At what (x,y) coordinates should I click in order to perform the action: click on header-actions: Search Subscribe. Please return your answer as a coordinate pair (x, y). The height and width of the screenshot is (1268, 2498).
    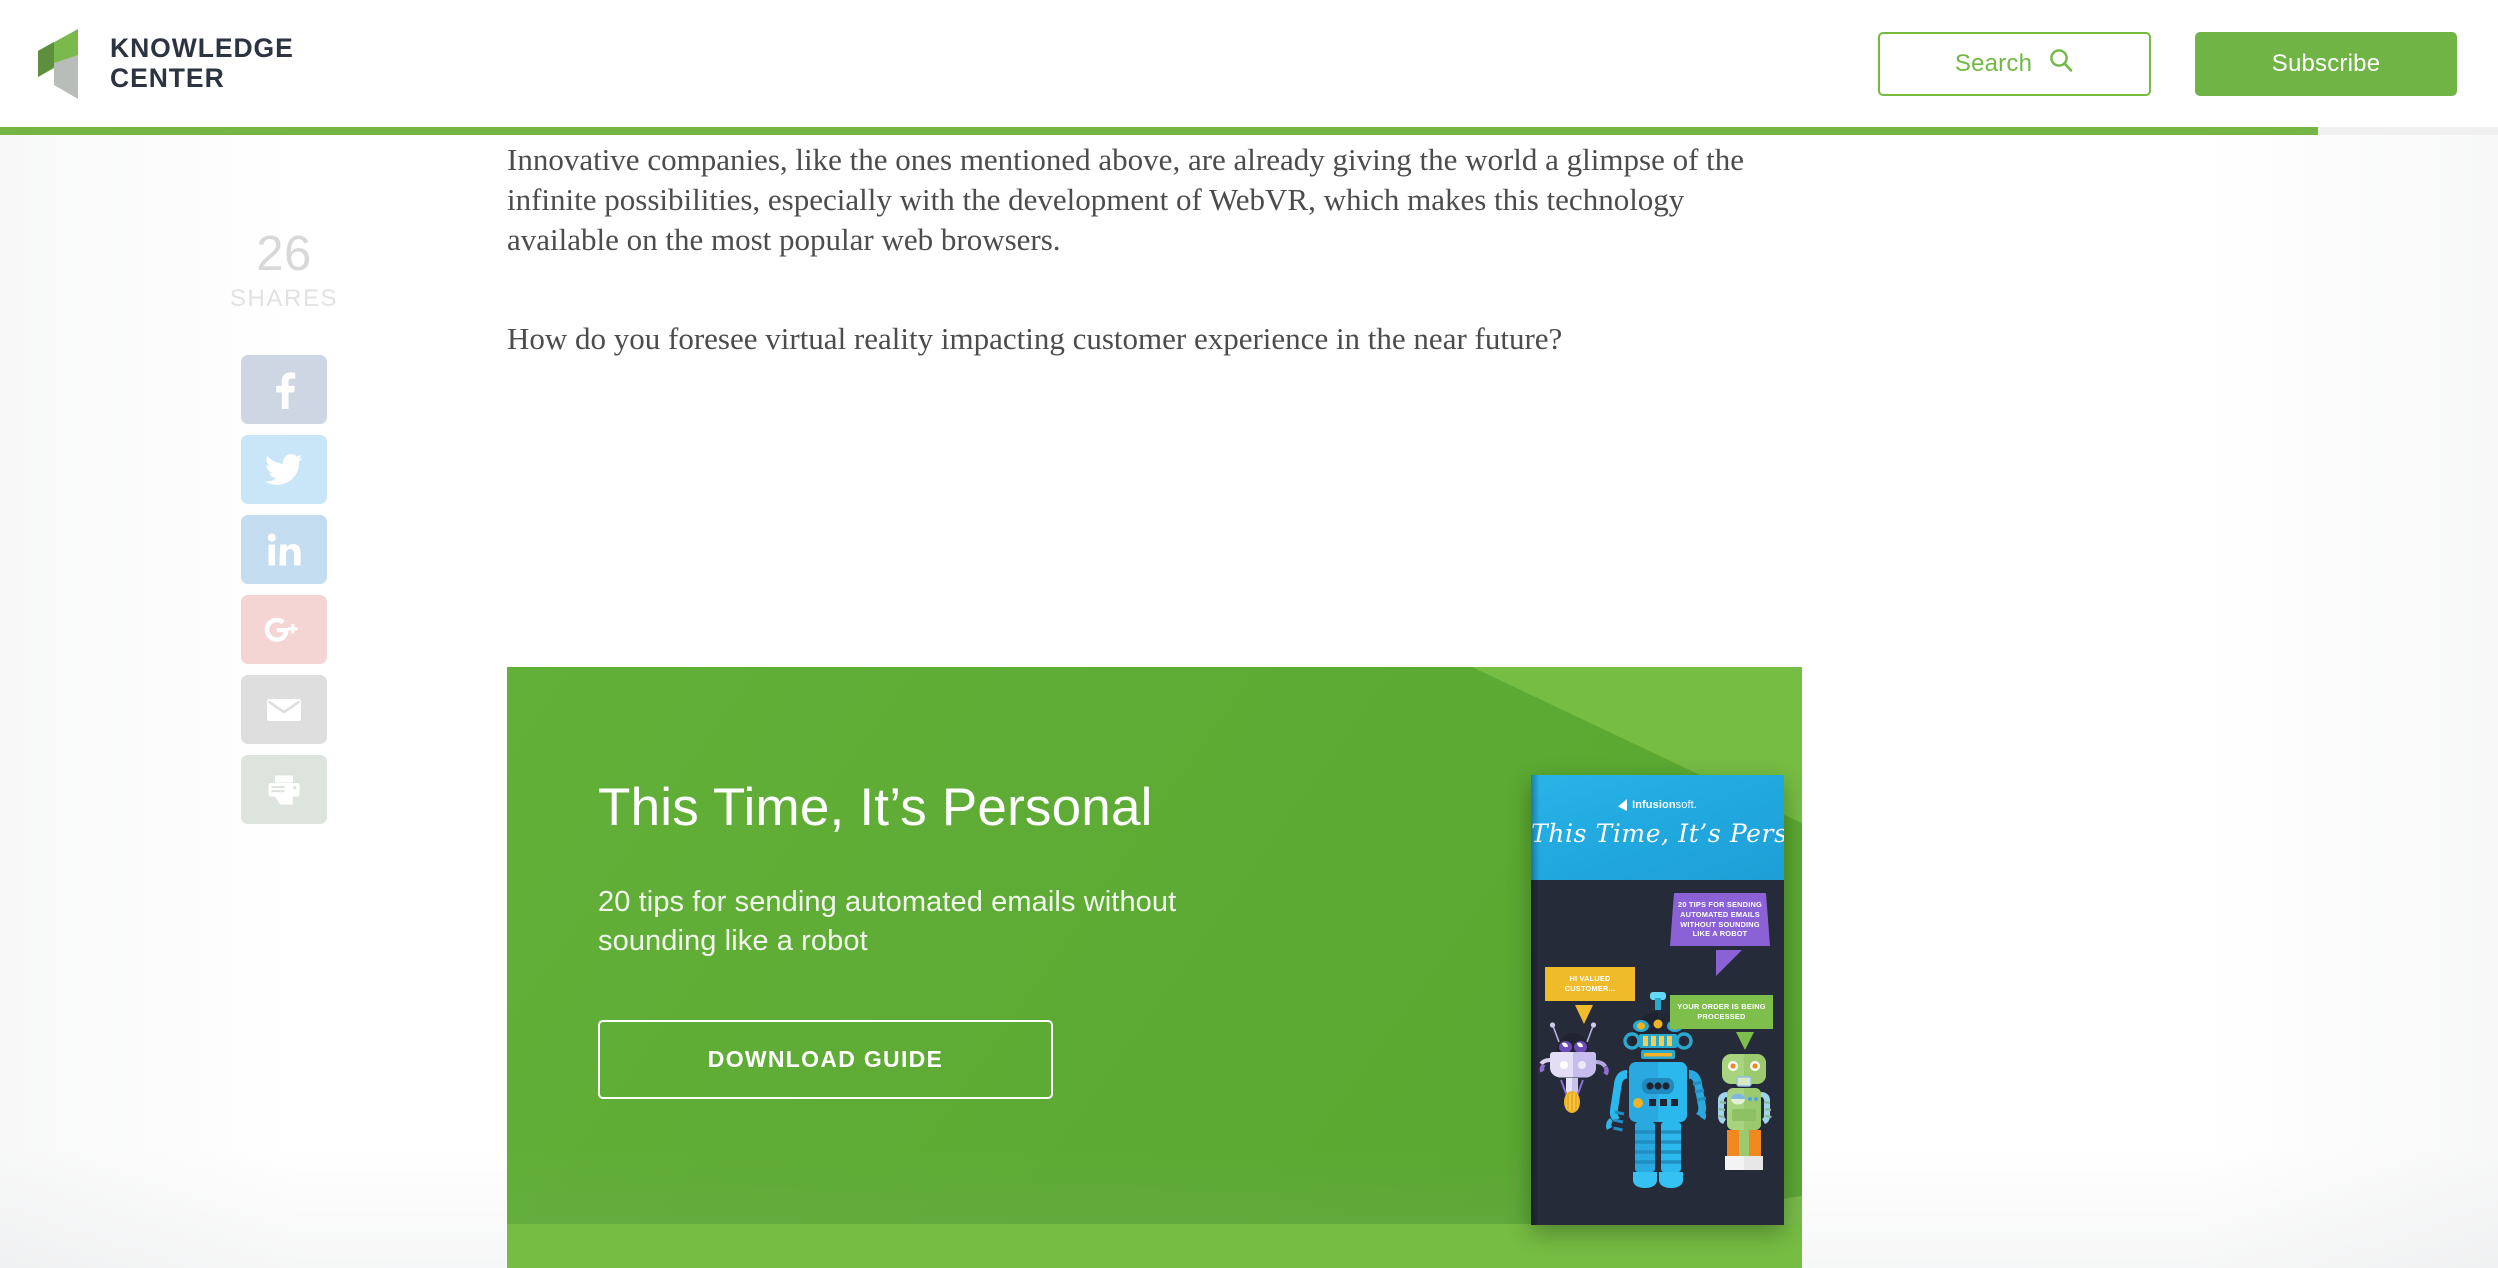
    Looking at the image, I should click on (2167, 63).